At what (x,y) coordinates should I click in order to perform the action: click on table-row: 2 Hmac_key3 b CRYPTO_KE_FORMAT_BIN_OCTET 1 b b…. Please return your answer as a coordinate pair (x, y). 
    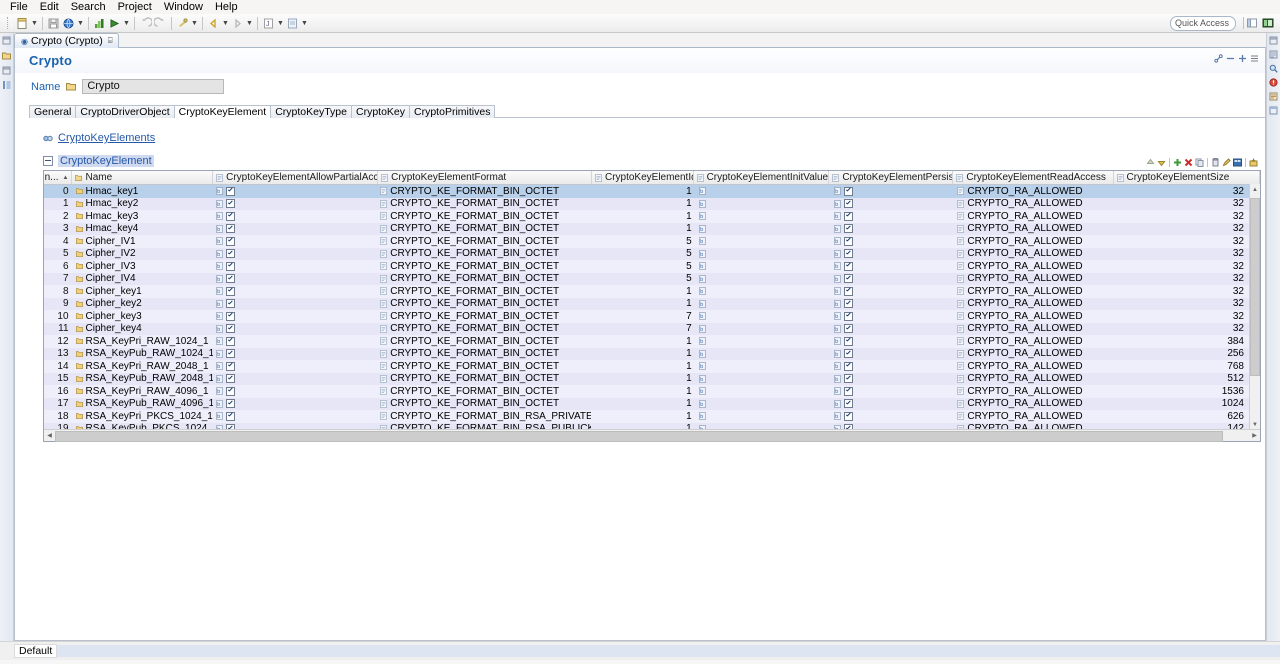
    Looking at the image, I should click on (652, 216).